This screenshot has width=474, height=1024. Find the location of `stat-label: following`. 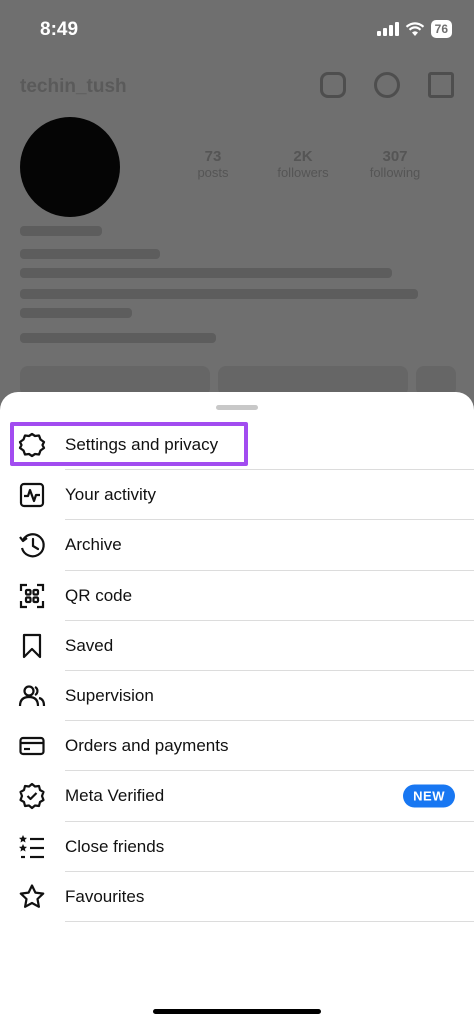

stat-label: following is located at coordinates (395, 172).